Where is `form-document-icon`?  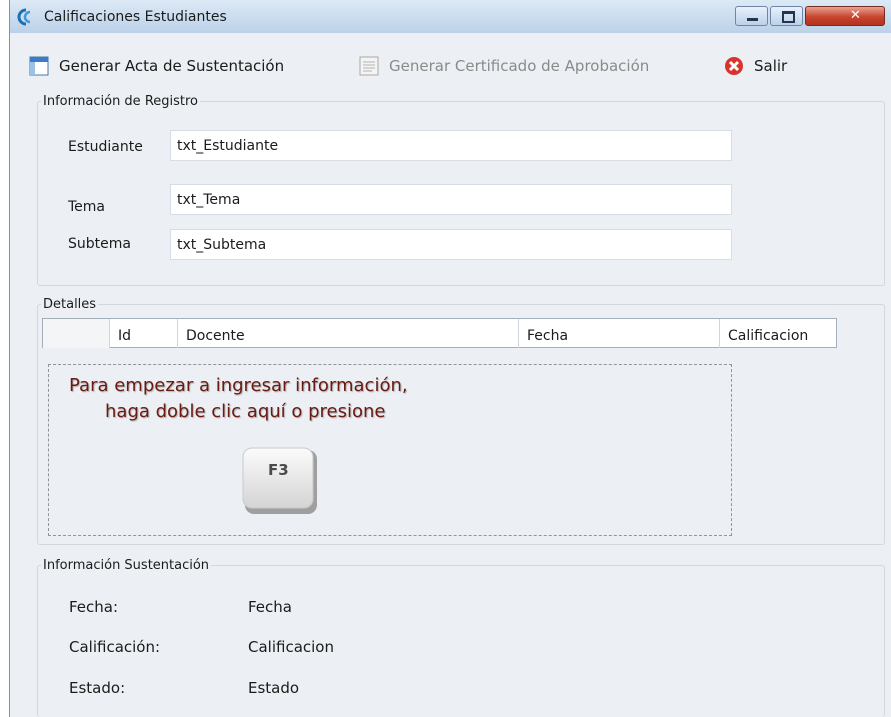
form-document-icon is located at coordinates (39, 66).